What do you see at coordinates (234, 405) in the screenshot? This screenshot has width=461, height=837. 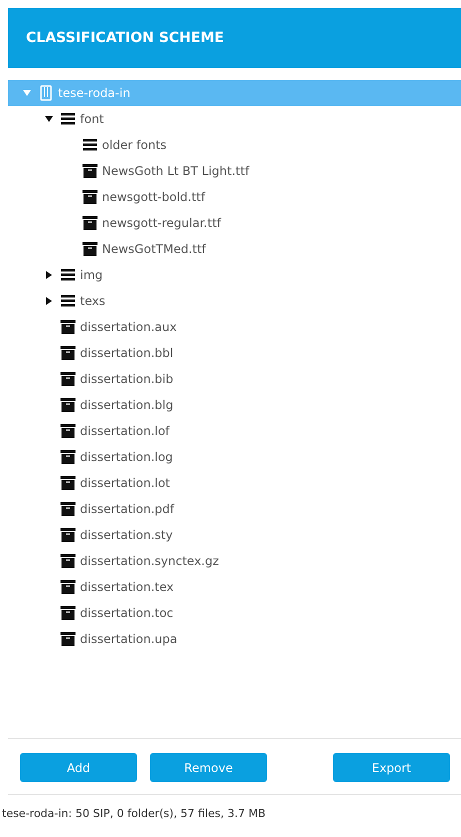 I see `tree-item: dissertation.blg` at bounding box center [234, 405].